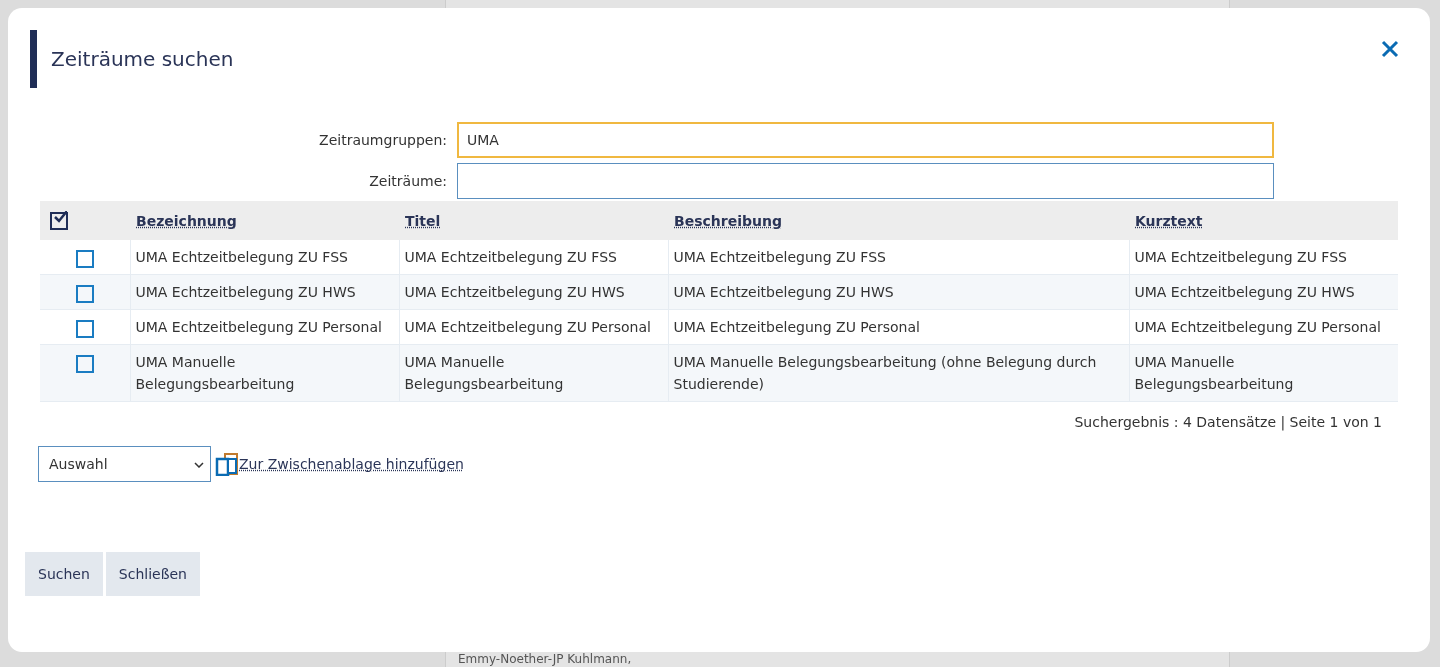  What do you see at coordinates (1390, 49) in the screenshot?
I see `close-icon` at bounding box center [1390, 49].